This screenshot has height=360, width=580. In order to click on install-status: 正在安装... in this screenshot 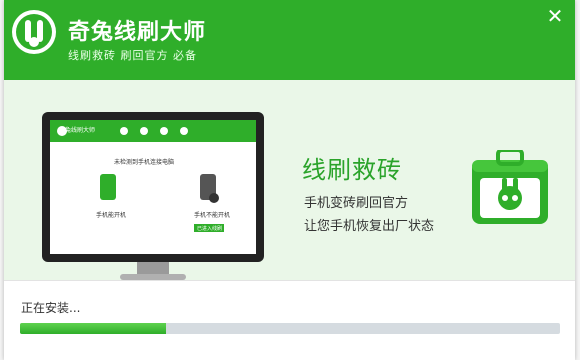, I will do `click(51, 308)`.